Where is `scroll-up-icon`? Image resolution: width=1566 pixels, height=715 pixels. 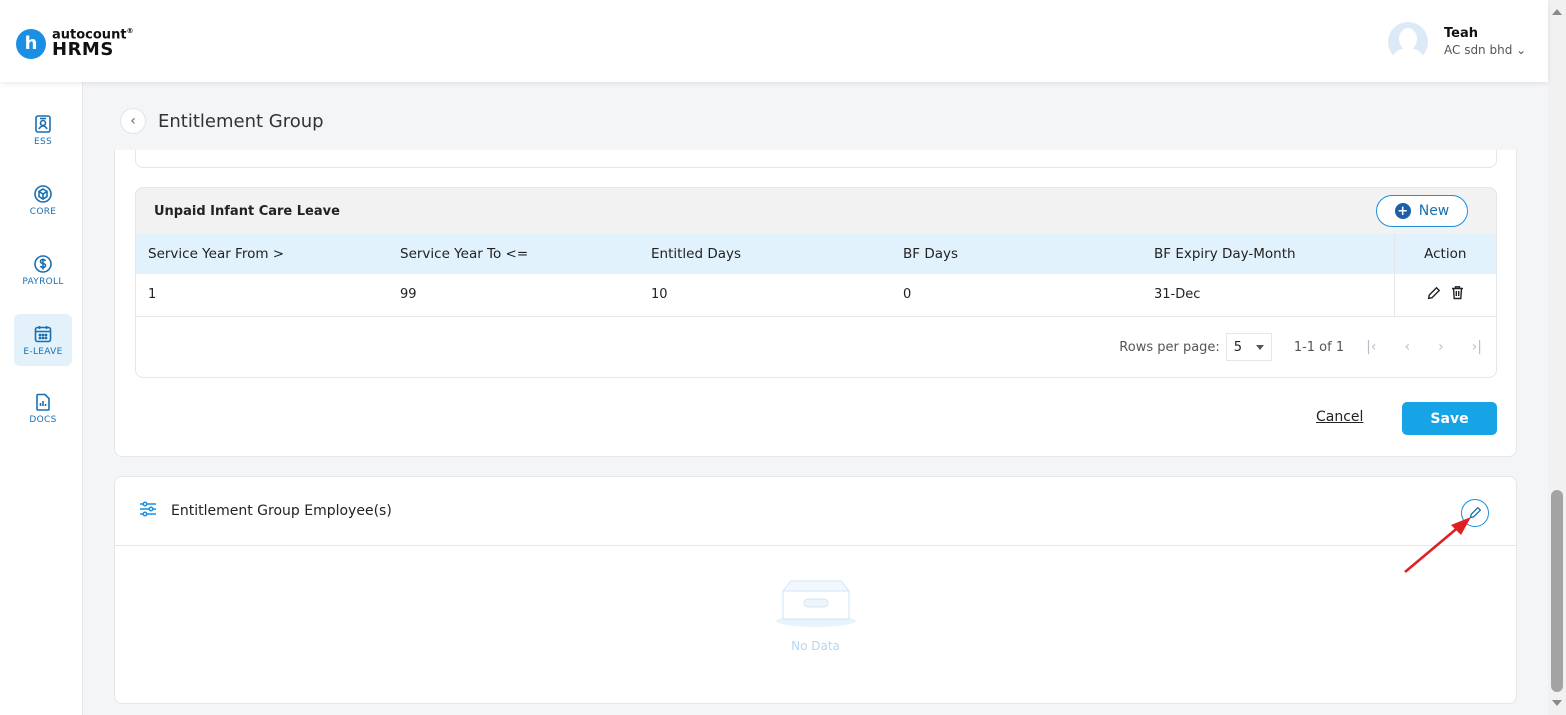
scroll-up-icon is located at coordinates (1557, 12).